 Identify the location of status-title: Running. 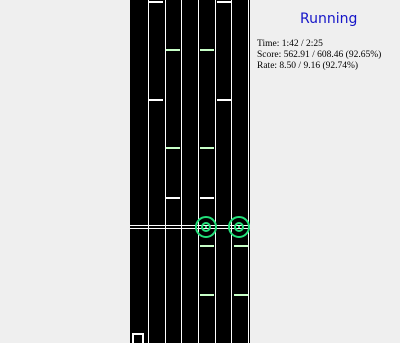
(329, 19).